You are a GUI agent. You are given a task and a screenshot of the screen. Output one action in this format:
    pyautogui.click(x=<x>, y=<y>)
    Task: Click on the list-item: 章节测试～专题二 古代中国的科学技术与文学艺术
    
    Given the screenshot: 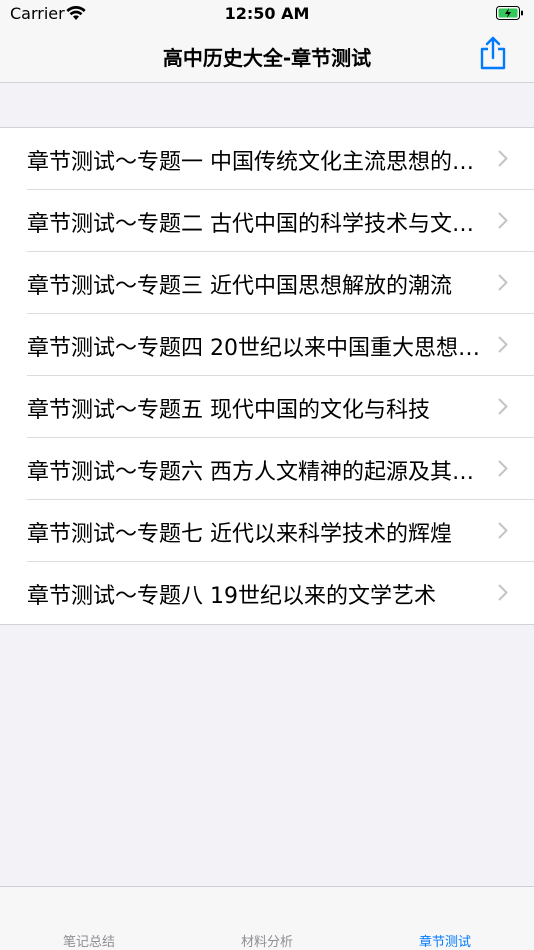 What is the action you would take?
    pyautogui.click(x=267, y=221)
    